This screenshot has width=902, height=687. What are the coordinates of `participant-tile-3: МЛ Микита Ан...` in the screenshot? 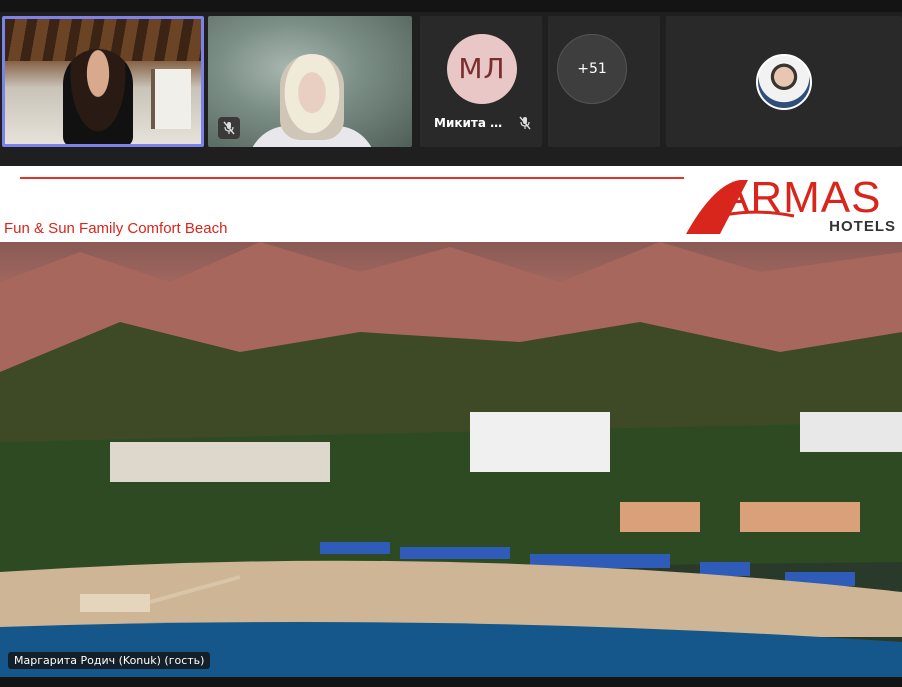 It's located at (481, 81).